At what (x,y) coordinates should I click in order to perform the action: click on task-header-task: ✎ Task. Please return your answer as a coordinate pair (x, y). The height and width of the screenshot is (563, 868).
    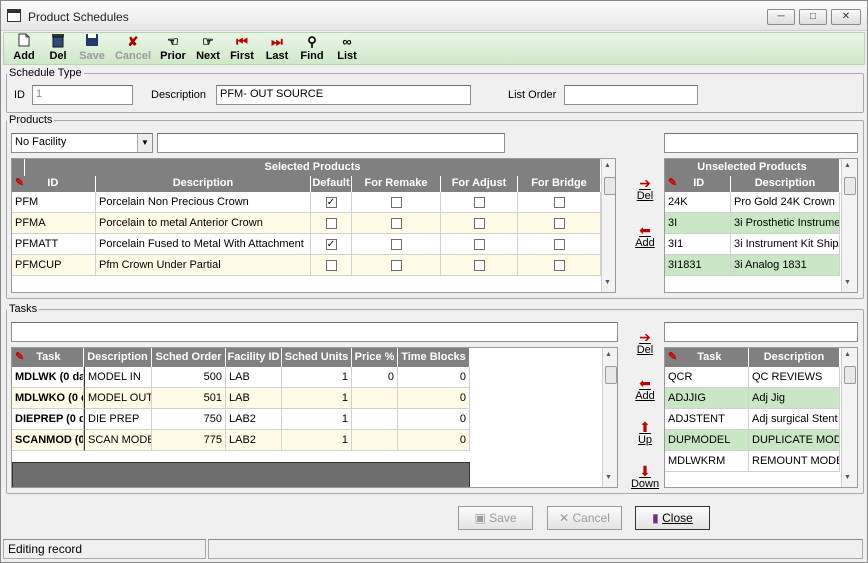
    Looking at the image, I should click on (48, 357).